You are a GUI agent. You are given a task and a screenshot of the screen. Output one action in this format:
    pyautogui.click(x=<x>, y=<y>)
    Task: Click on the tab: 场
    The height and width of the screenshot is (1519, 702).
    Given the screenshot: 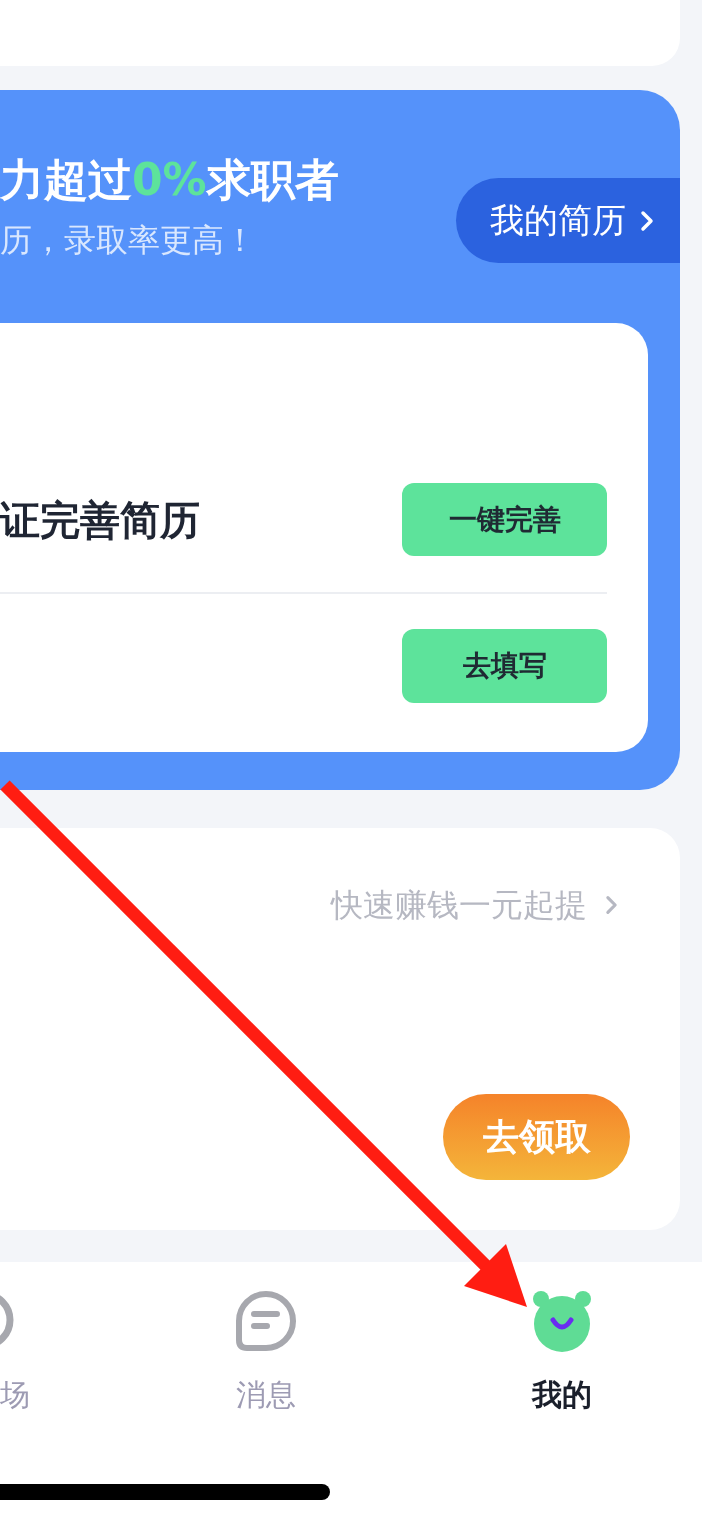 What is the action you would take?
    pyautogui.click(x=17, y=1352)
    